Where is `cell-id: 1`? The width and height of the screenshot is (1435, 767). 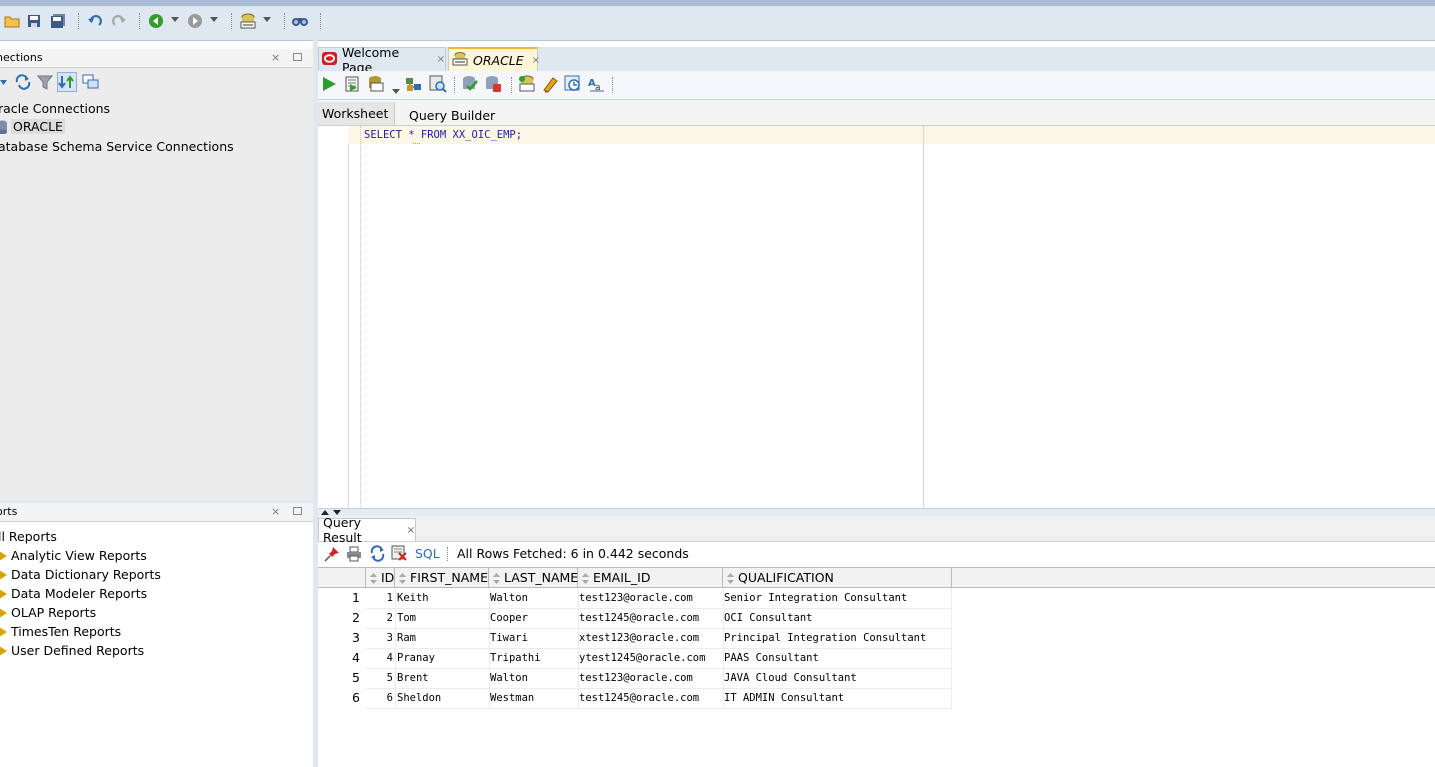
cell-id: 1 is located at coordinates (379, 598).